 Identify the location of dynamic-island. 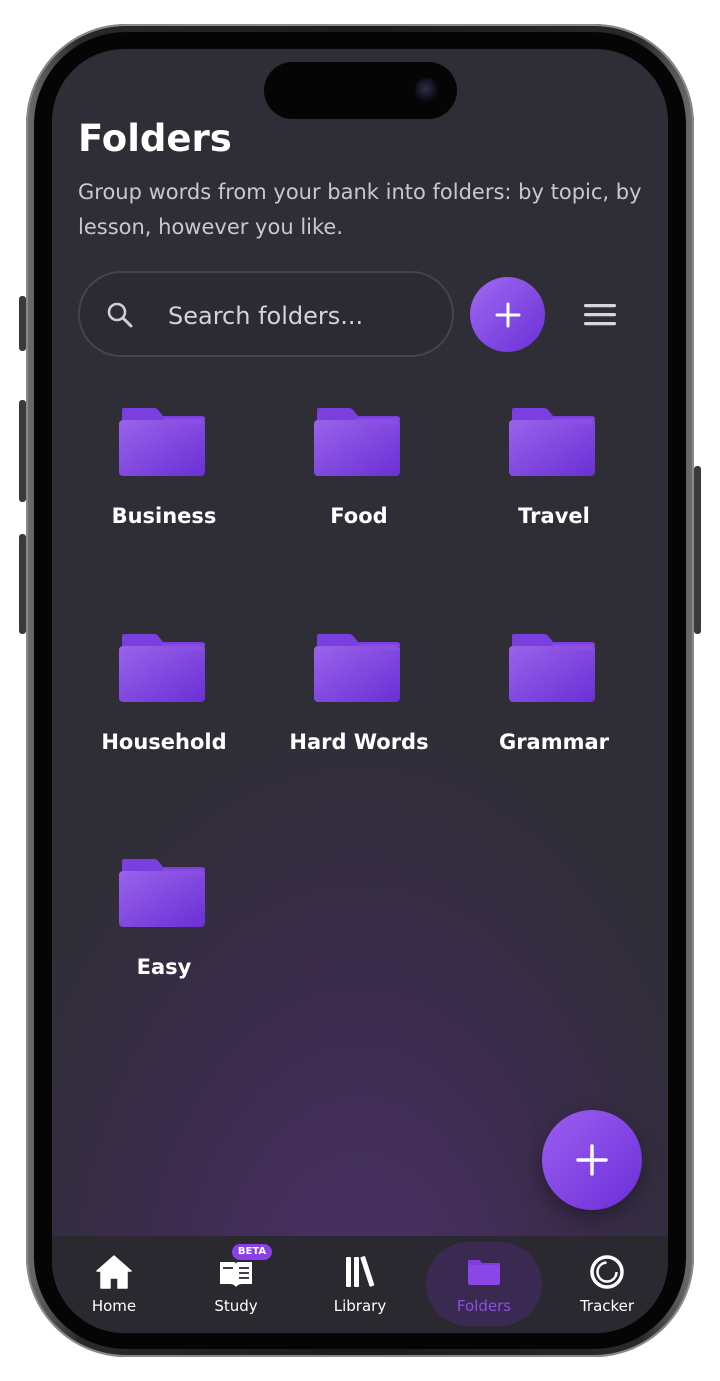
(360, 90).